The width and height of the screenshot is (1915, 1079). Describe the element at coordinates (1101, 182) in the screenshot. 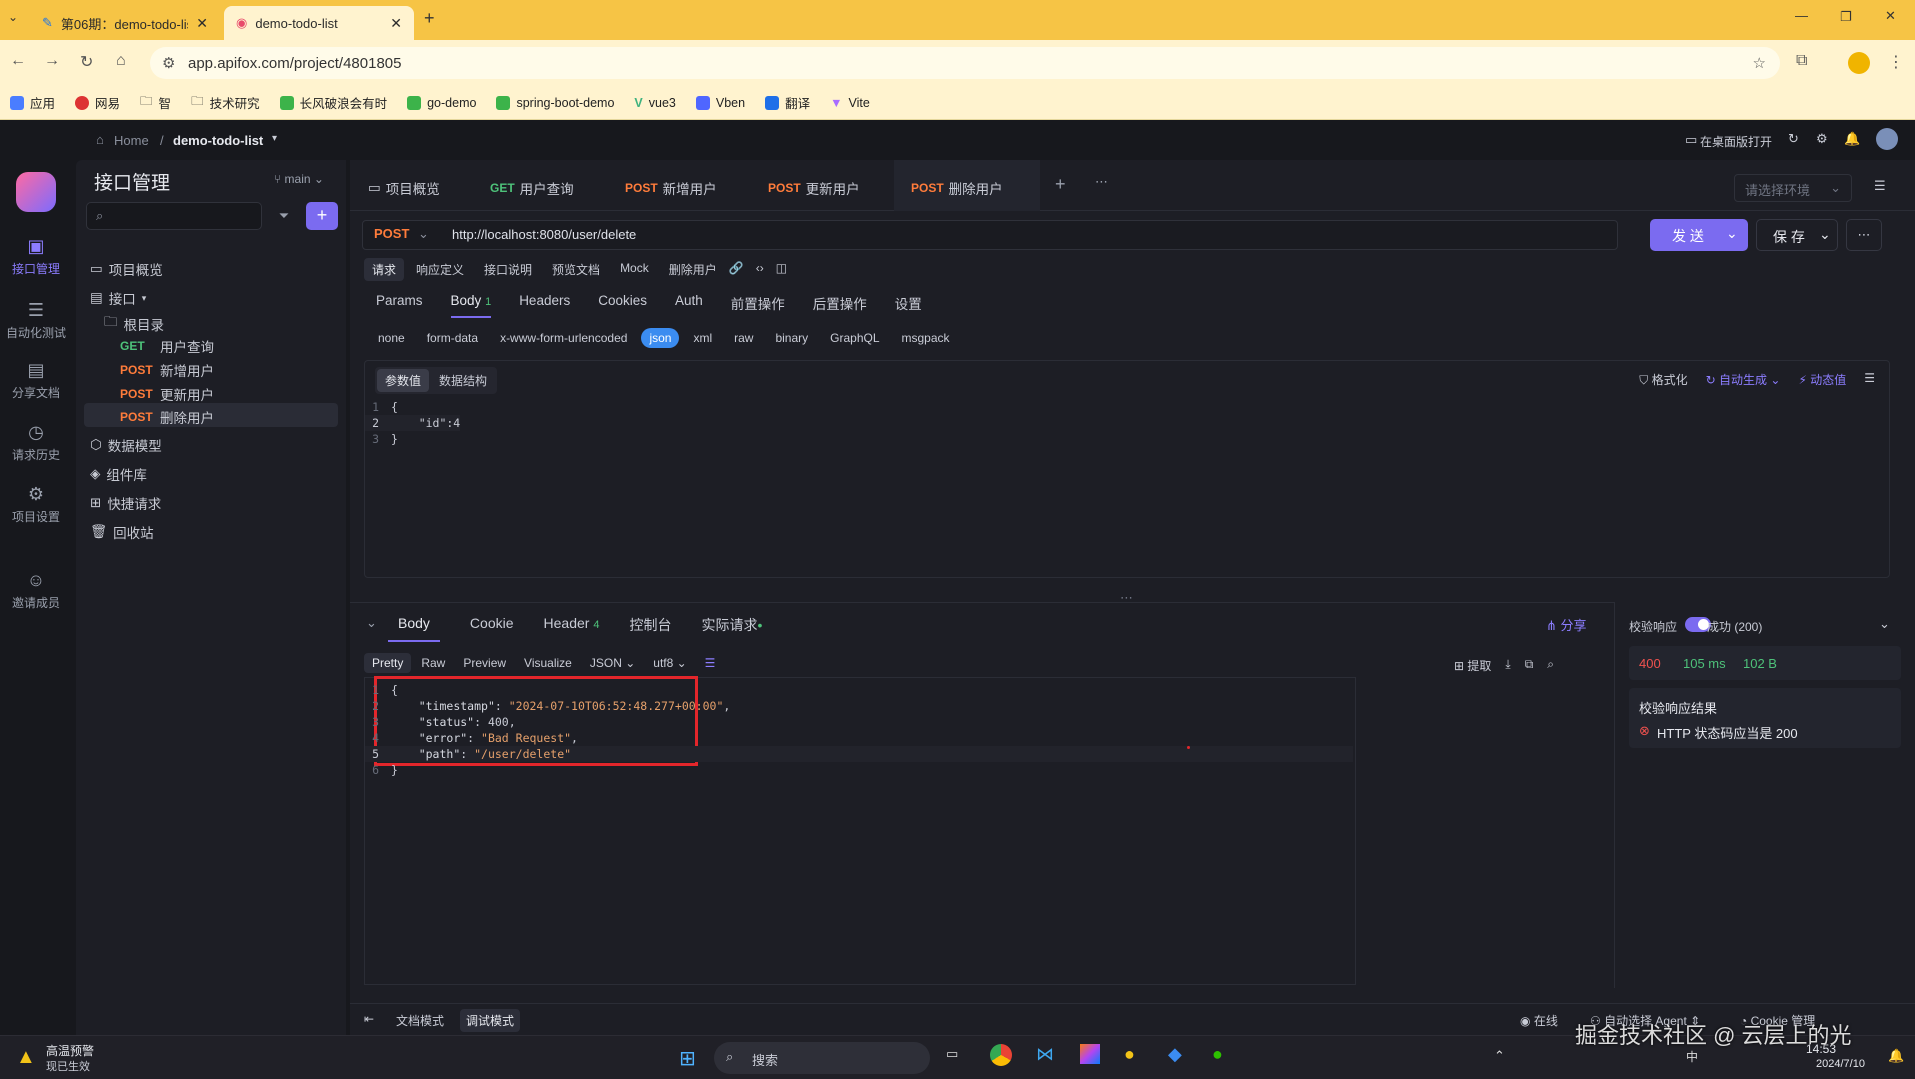

I see `more-tabs-icon: ⋯` at that location.